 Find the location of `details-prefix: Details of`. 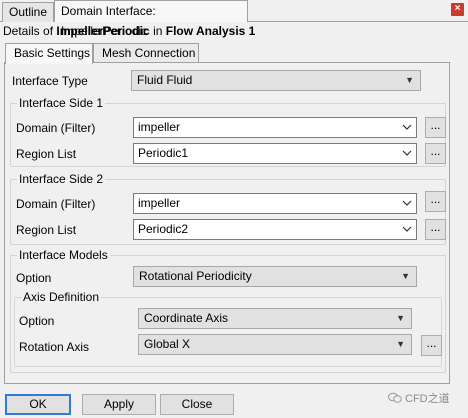

details-prefix: Details of is located at coordinates (30, 31).